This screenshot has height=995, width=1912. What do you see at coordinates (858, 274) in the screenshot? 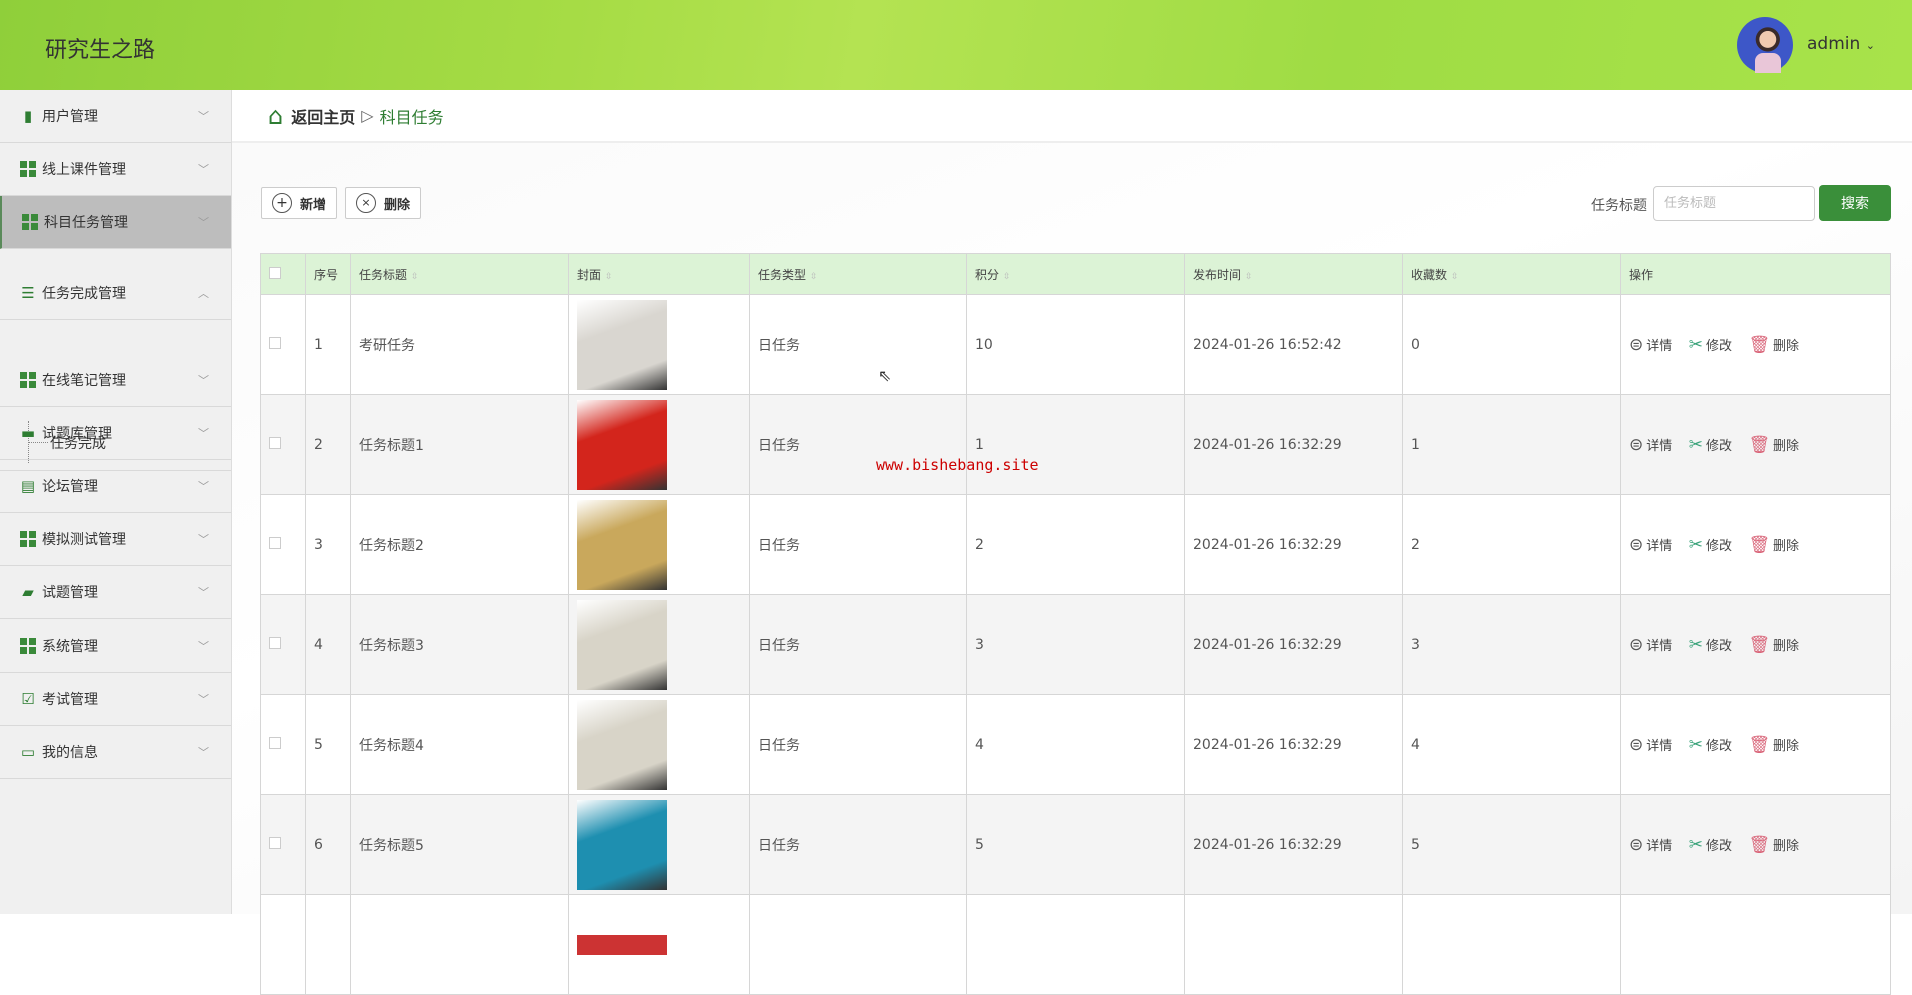
I see `column-header: 任务类型 ⇳` at bounding box center [858, 274].